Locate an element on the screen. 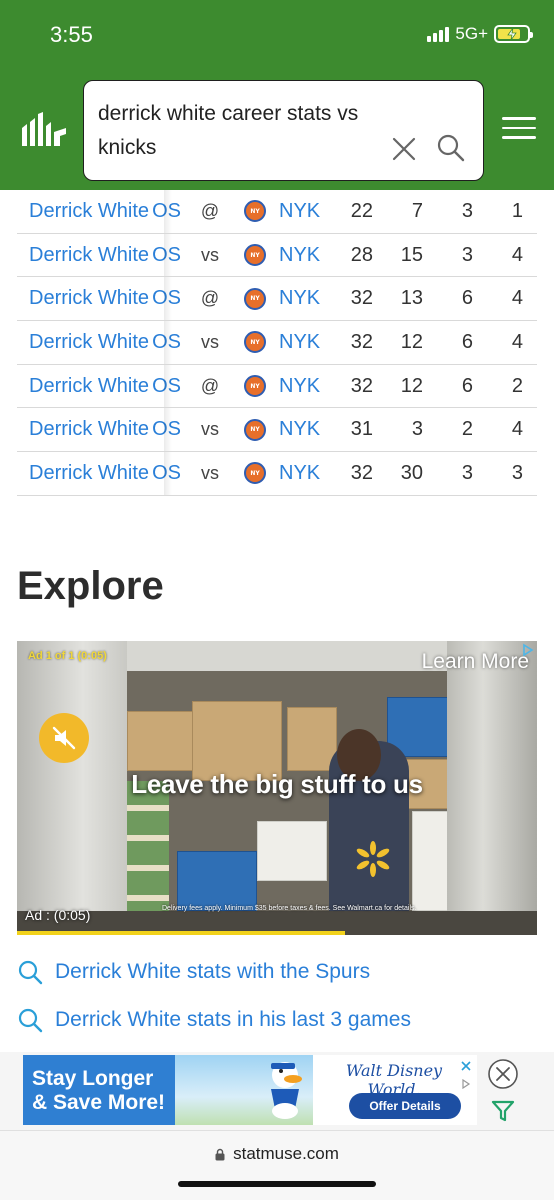 The image size is (554, 1200). explore-heading: Explore is located at coordinates (90, 586).